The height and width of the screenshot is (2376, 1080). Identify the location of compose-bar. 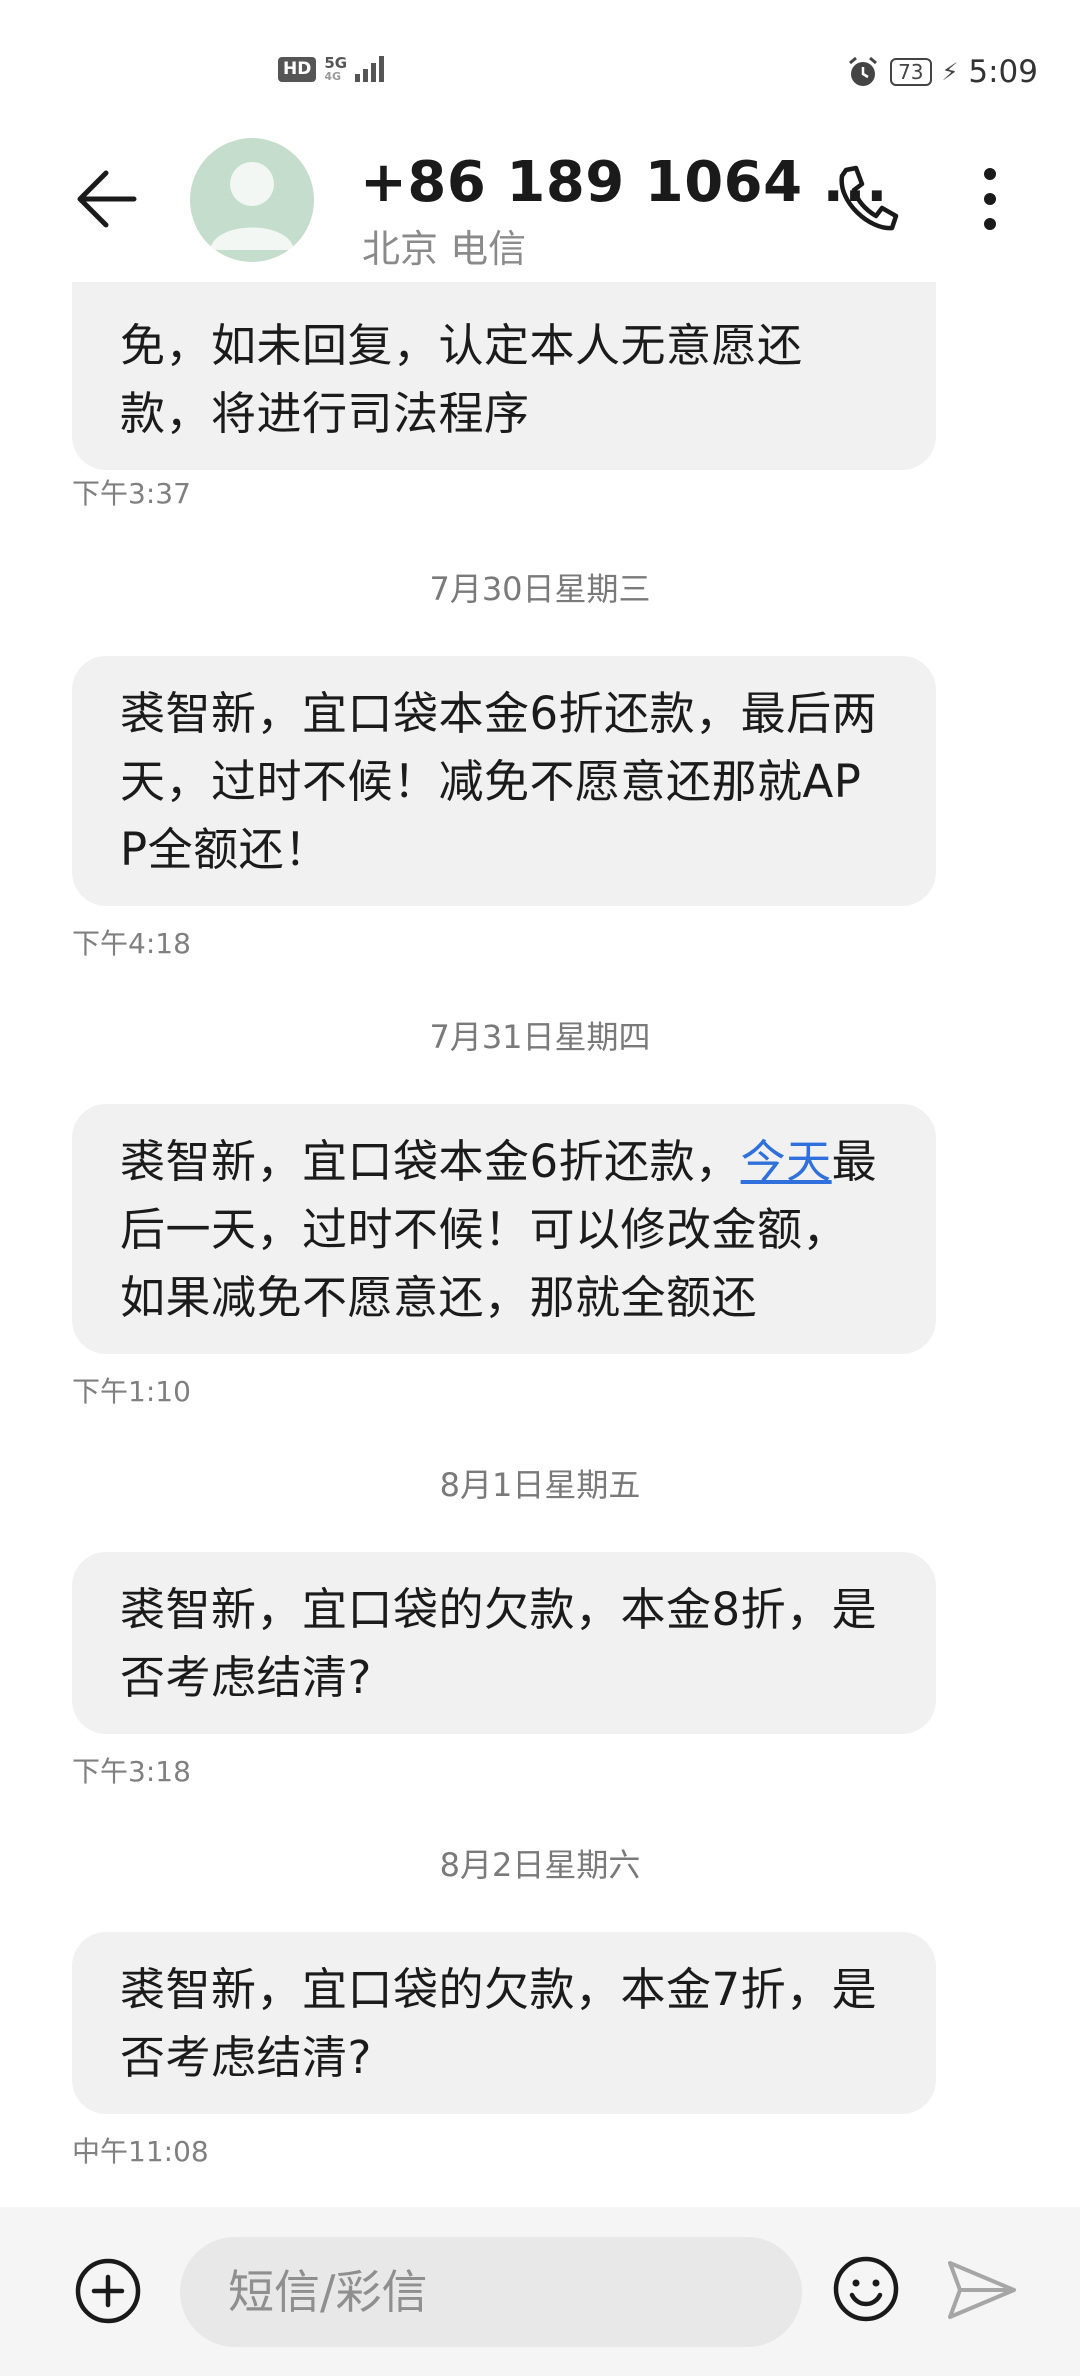
(540, 2291).